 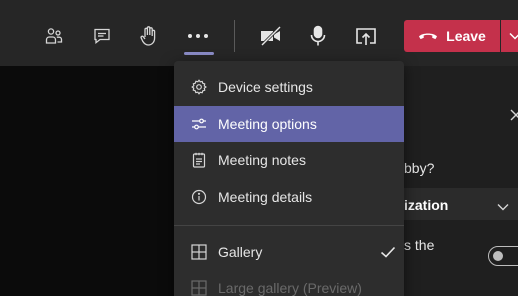 What do you see at coordinates (419, 168) in the screenshot?
I see `lobby-question-text: bby?` at bounding box center [419, 168].